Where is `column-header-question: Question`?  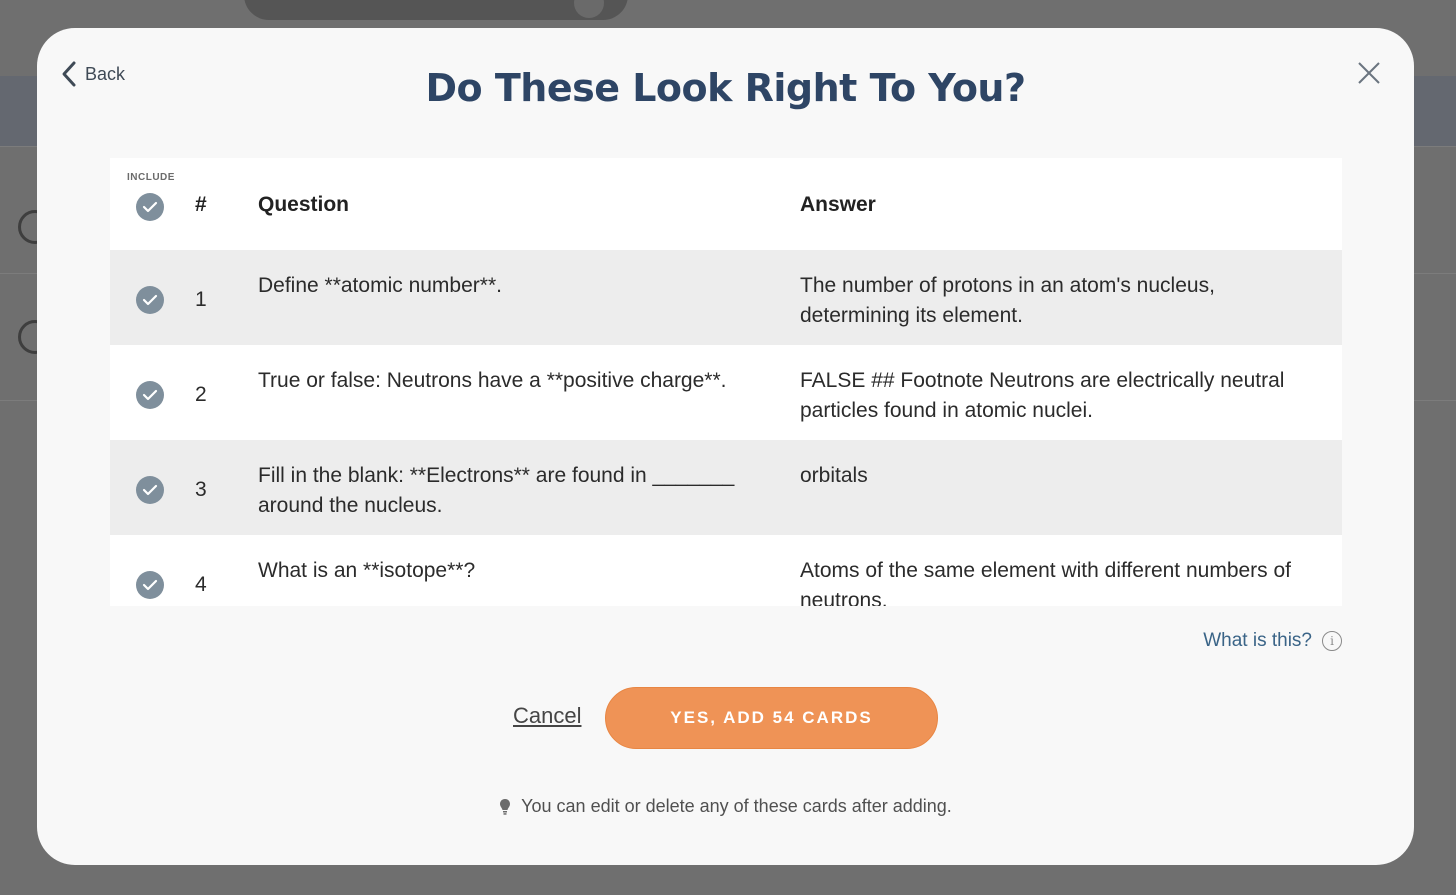 column-header-question: Question is located at coordinates (304, 204).